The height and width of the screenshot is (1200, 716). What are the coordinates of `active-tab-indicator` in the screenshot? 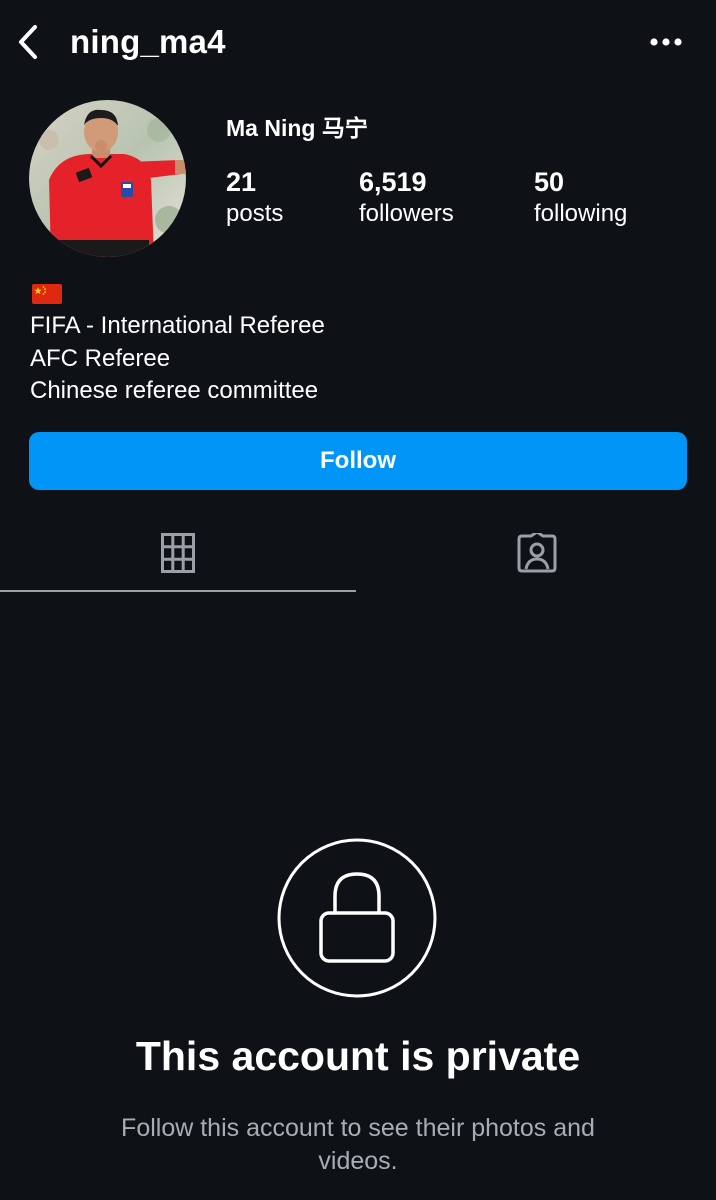 It's located at (178, 591).